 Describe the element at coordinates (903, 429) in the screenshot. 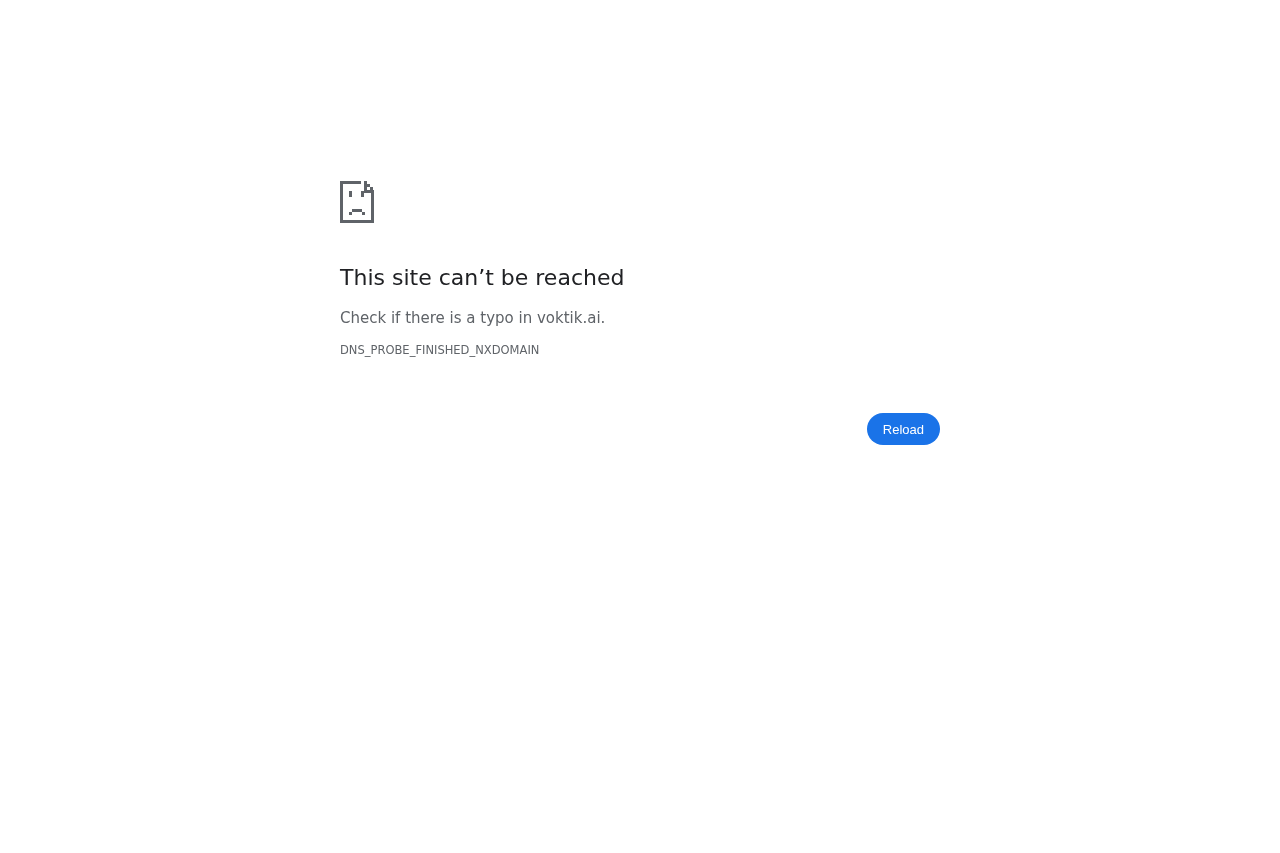

I see `reload-button: Reload` at that location.